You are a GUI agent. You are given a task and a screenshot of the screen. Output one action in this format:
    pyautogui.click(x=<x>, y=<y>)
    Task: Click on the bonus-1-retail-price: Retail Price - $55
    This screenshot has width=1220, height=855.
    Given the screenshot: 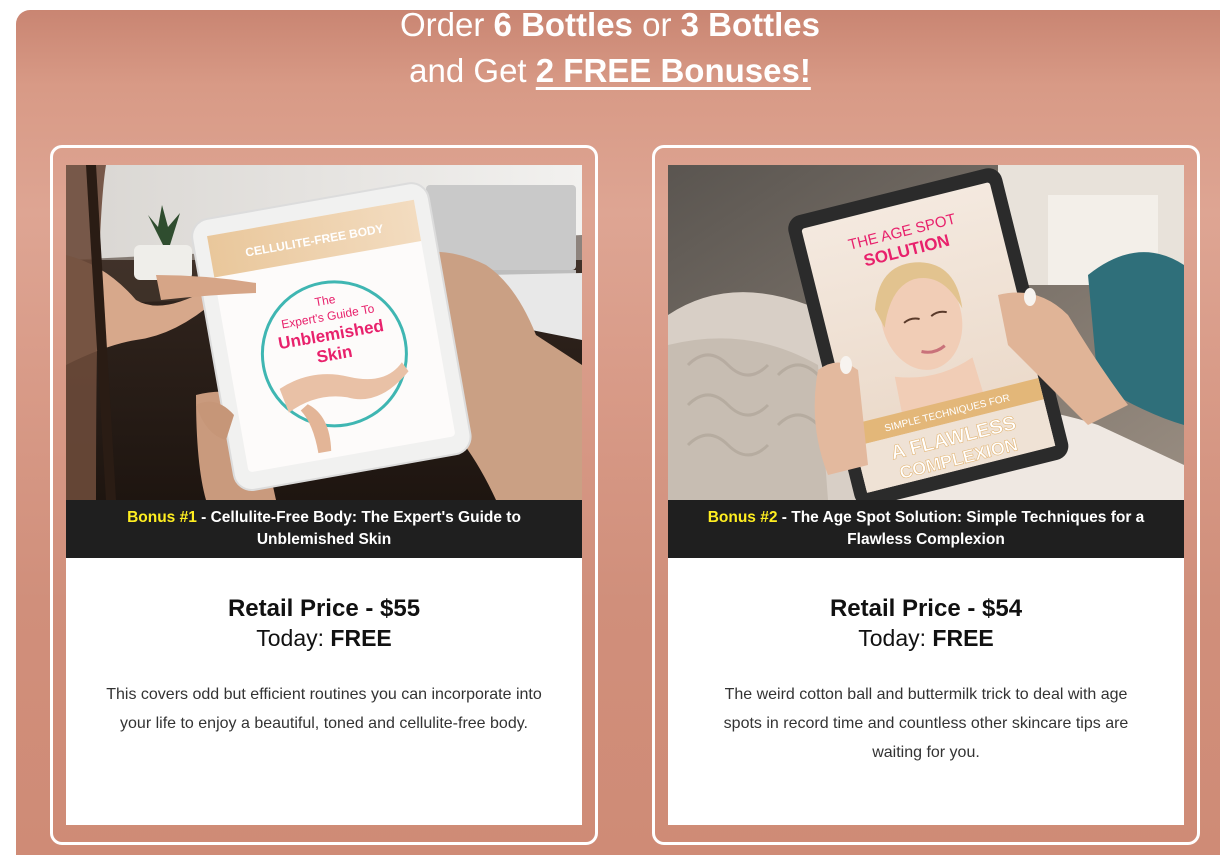 What is the action you would take?
    pyautogui.click(x=324, y=608)
    